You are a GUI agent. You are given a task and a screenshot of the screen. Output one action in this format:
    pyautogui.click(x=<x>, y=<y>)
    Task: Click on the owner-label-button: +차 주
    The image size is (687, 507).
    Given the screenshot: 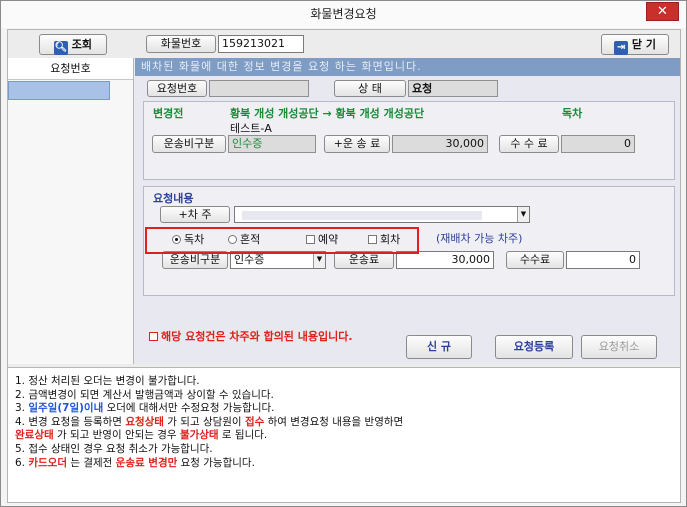 What is the action you would take?
    pyautogui.click(x=195, y=214)
    